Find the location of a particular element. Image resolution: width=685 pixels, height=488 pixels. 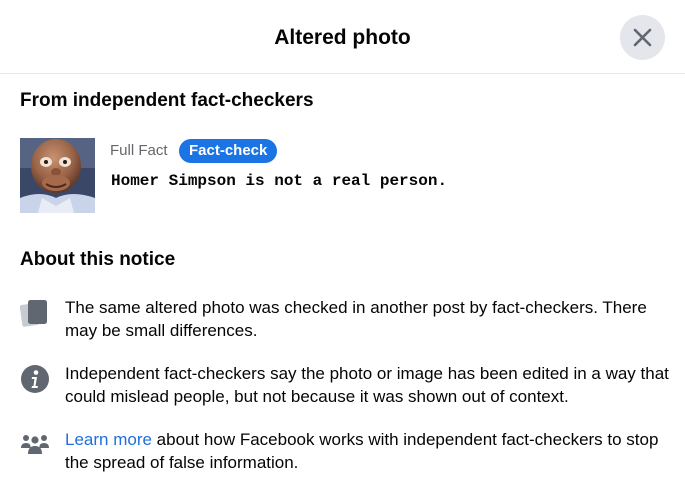

close-icon is located at coordinates (642, 37).